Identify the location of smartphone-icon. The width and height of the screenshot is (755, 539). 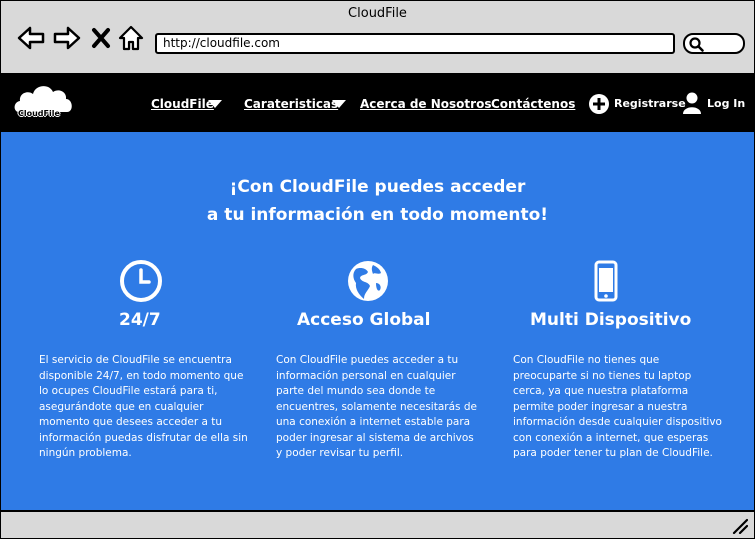
(606, 281).